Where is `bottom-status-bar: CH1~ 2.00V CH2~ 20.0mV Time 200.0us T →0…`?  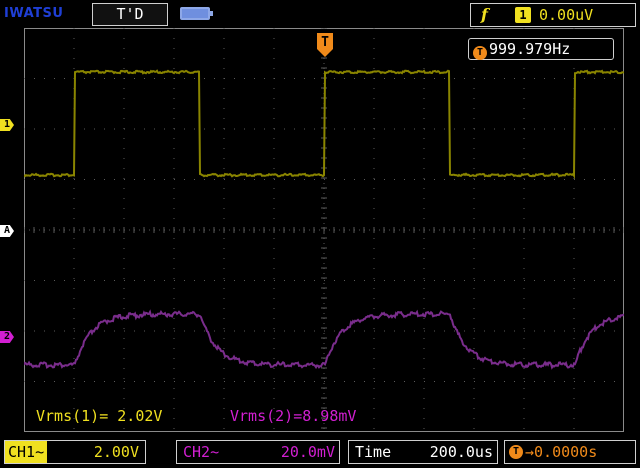
bottom-status-bar: CH1~ 2.00V CH2~ 20.0mV Time 200.0us T →0… is located at coordinates (320, 452).